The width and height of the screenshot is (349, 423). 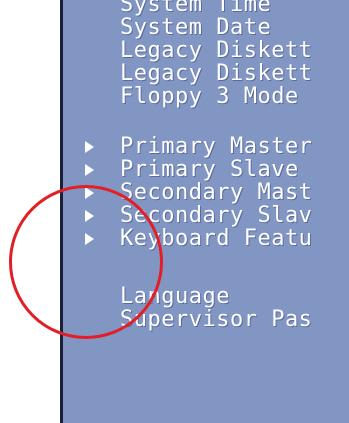 What do you see at coordinates (216, 74) in the screenshot?
I see `menu-item-legacy-diskette-b: Legacy Diskett` at bounding box center [216, 74].